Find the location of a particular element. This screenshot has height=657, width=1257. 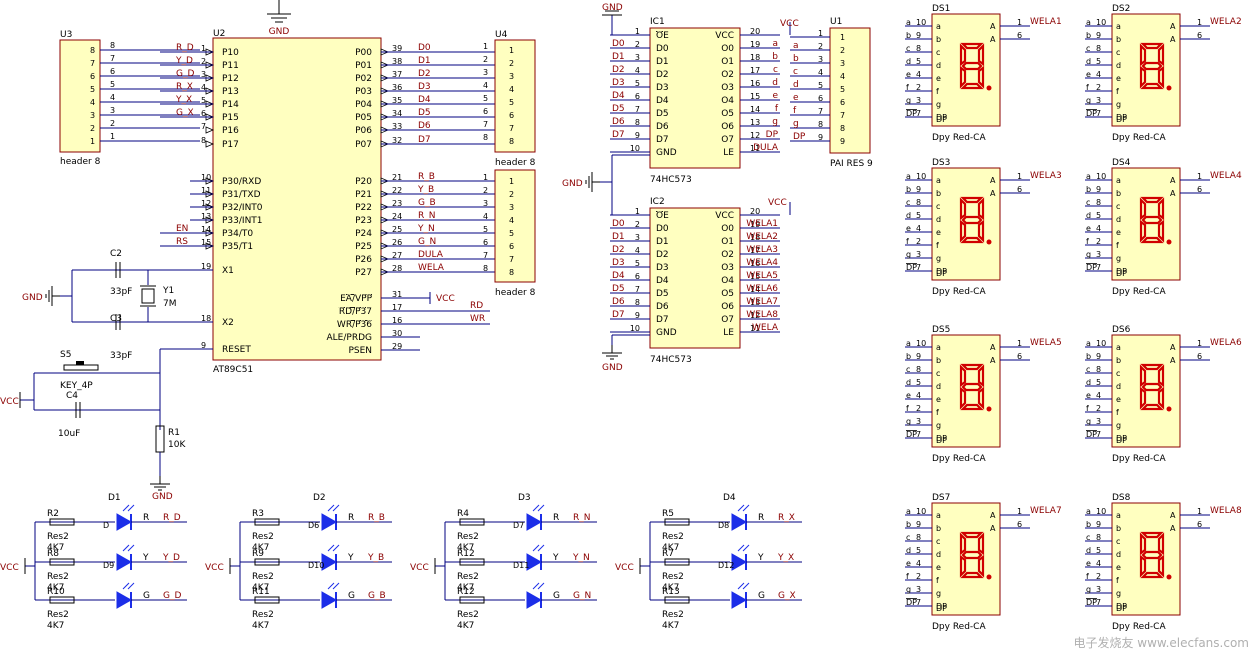

display-pin-label: a is located at coordinates (1088, 343).